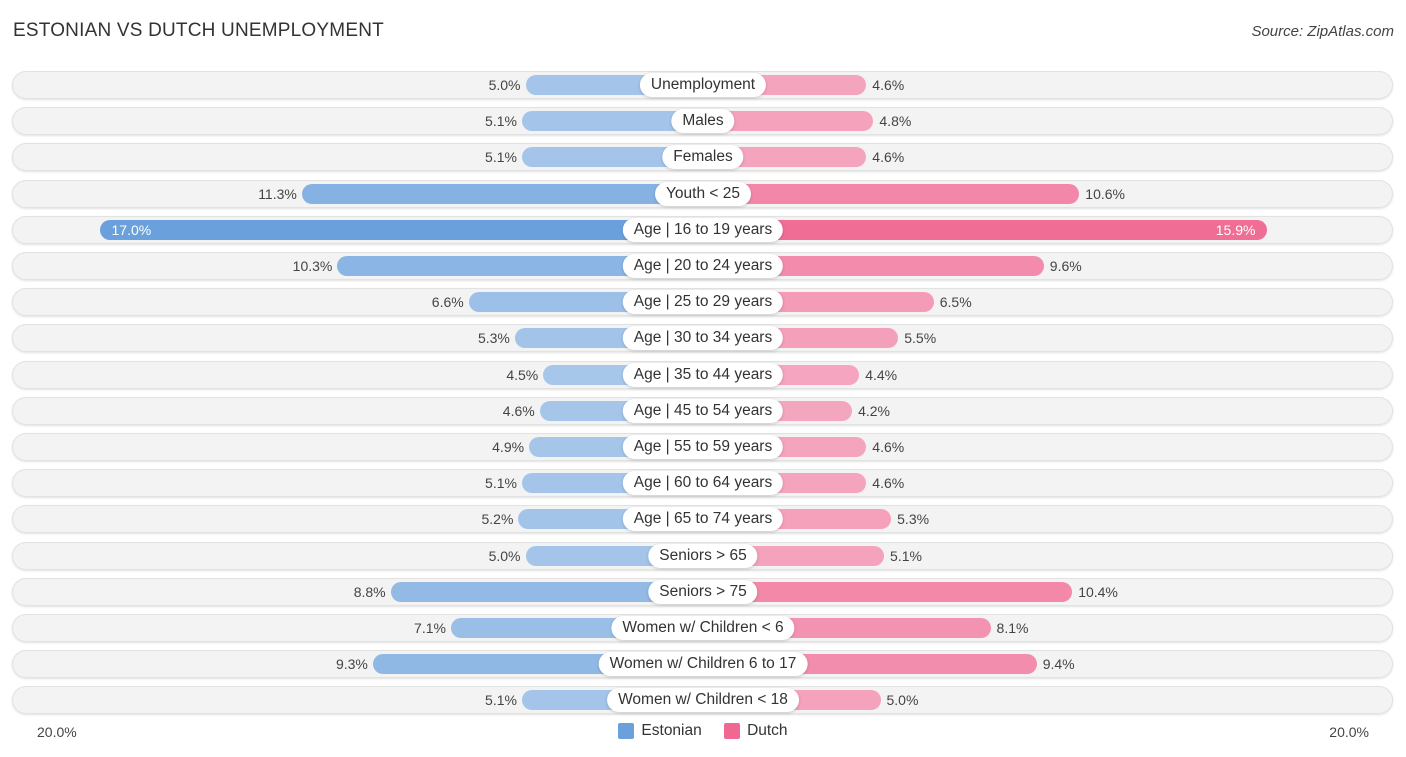 The image size is (1406, 757). What do you see at coordinates (703, 121) in the screenshot?
I see `category-label: Males` at bounding box center [703, 121].